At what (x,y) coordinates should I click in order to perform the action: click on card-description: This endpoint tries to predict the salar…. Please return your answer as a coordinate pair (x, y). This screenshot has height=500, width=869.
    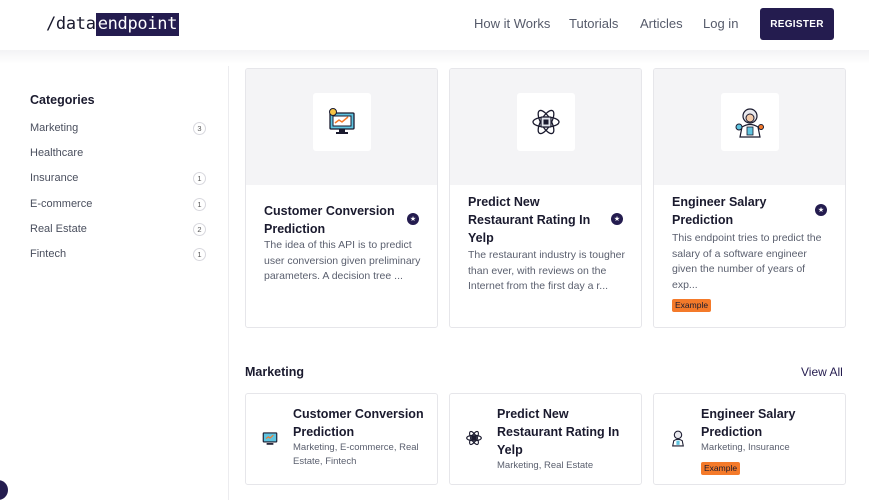
    Looking at the image, I should click on (747, 261).